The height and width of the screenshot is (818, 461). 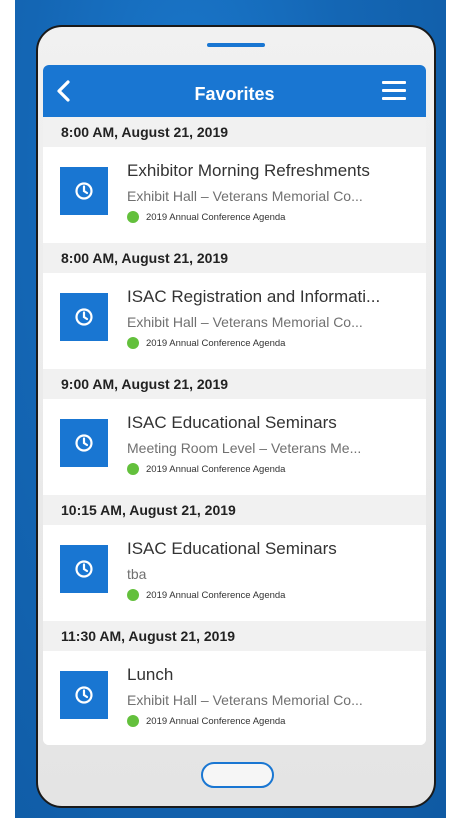 What do you see at coordinates (137, 574) in the screenshot?
I see `item-location: tba` at bounding box center [137, 574].